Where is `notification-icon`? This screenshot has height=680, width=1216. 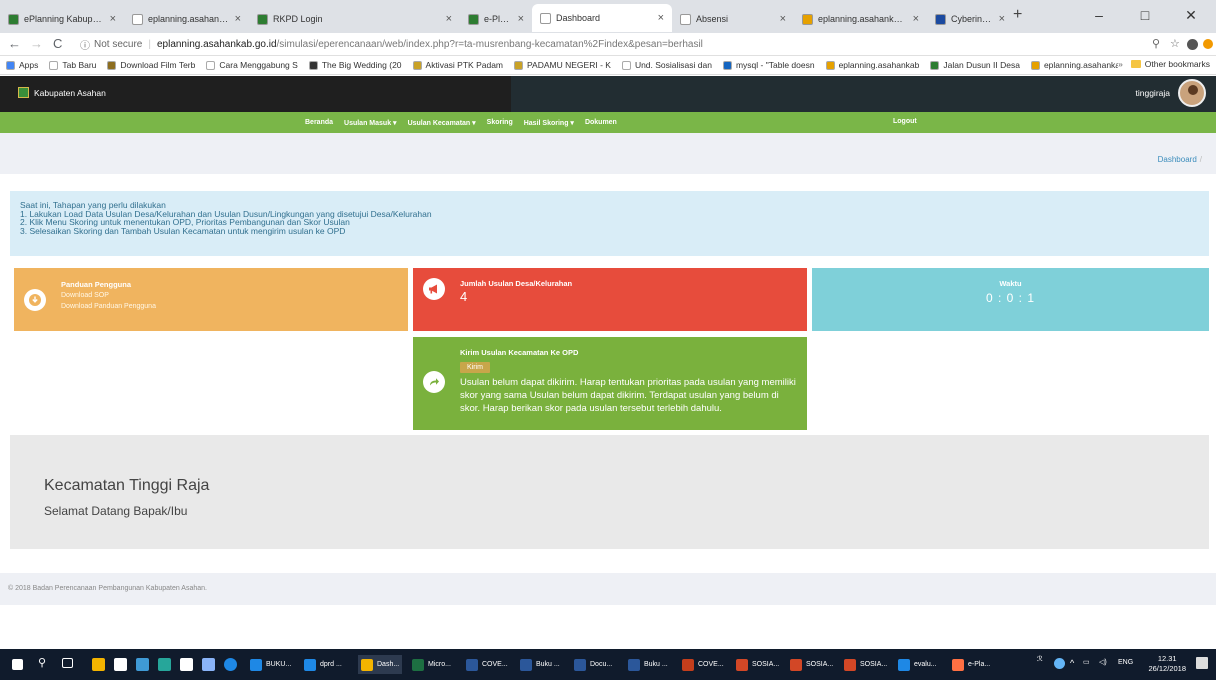 notification-icon is located at coordinates (1202, 663).